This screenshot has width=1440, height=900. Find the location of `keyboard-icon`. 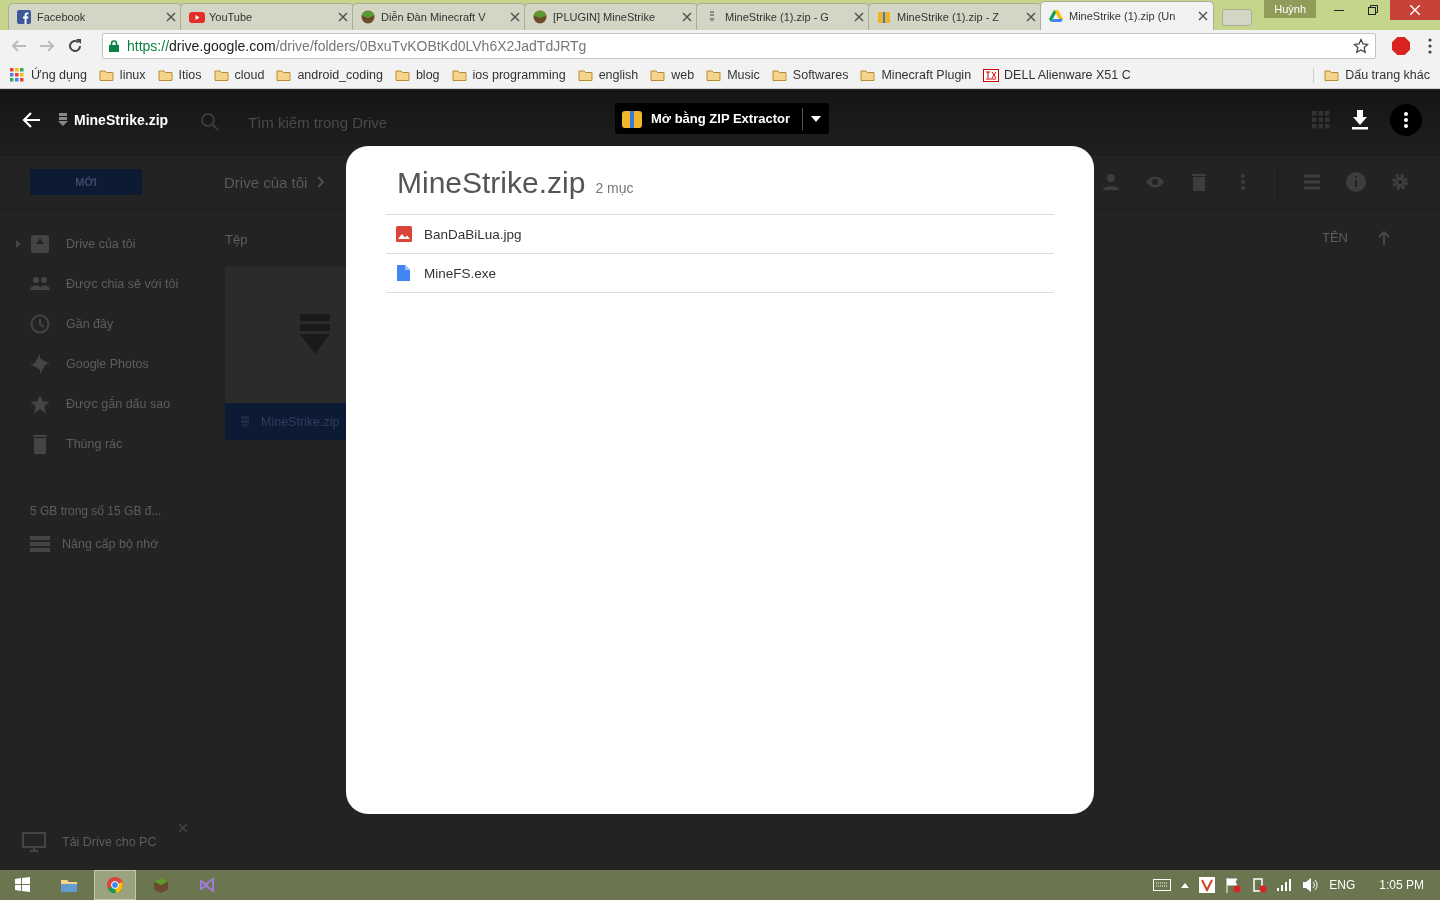

keyboard-icon is located at coordinates (1162, 885).